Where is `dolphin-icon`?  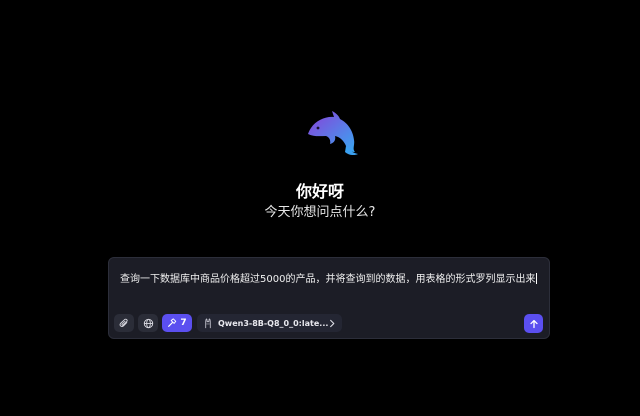 dolphin-icon is located at coordinates (333, 133).